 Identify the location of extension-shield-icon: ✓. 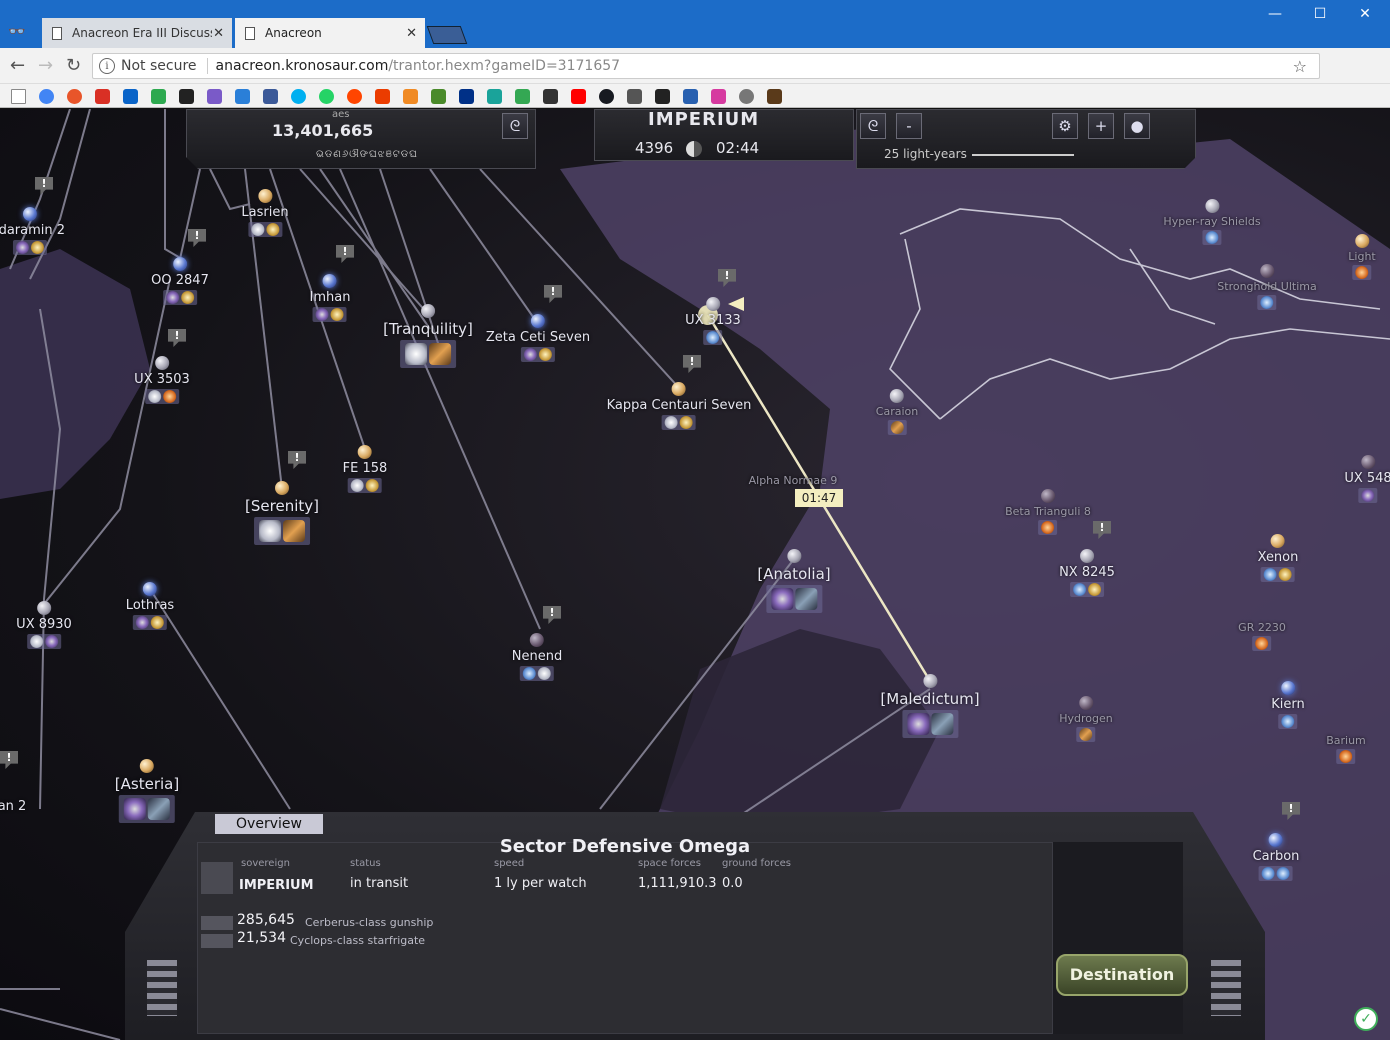
(1366, 1019).